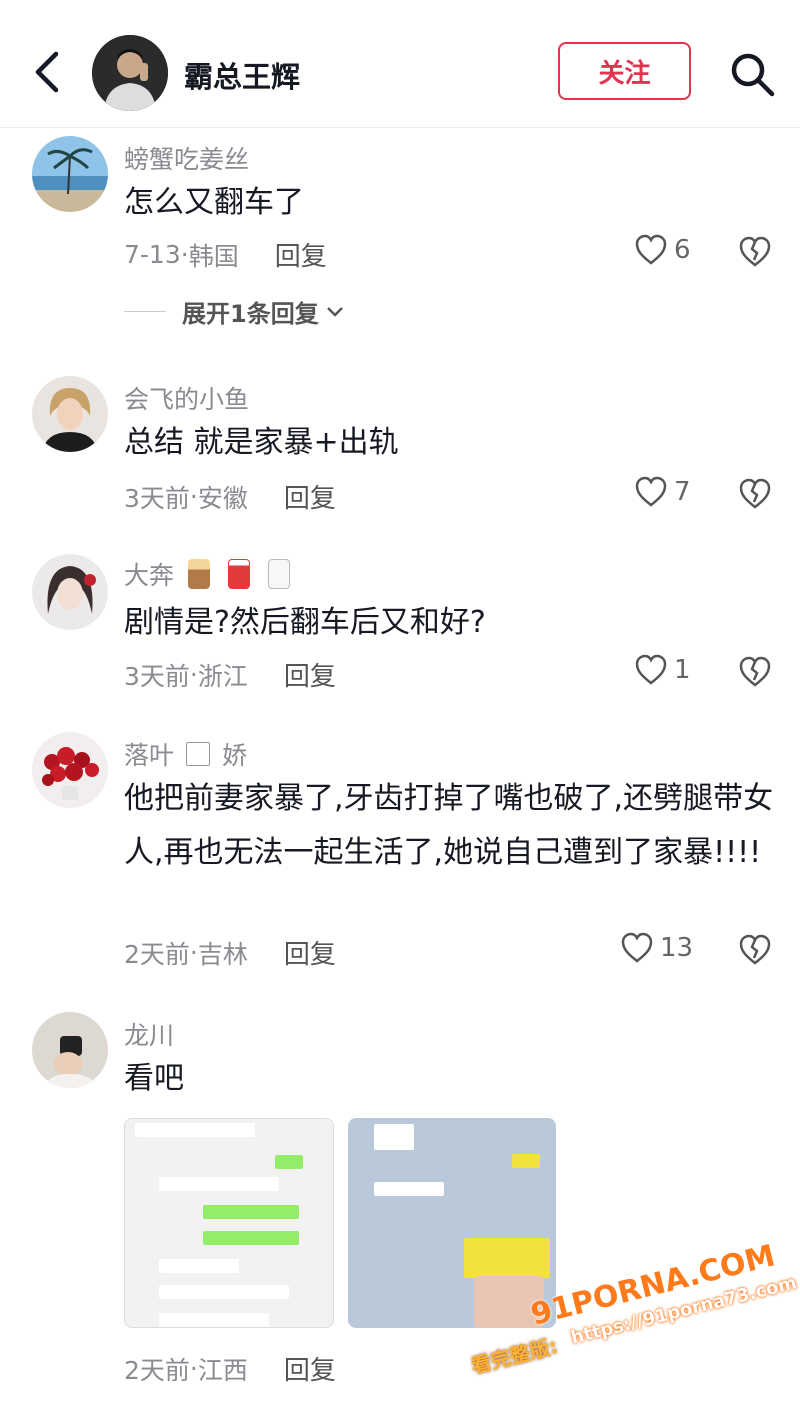 The width and height of the screenshot is (800, 1411). What do you see at coordinates (198, 754) in the screenshot?
I see `missing-glyph-icon` at bounding box center [198, 754].